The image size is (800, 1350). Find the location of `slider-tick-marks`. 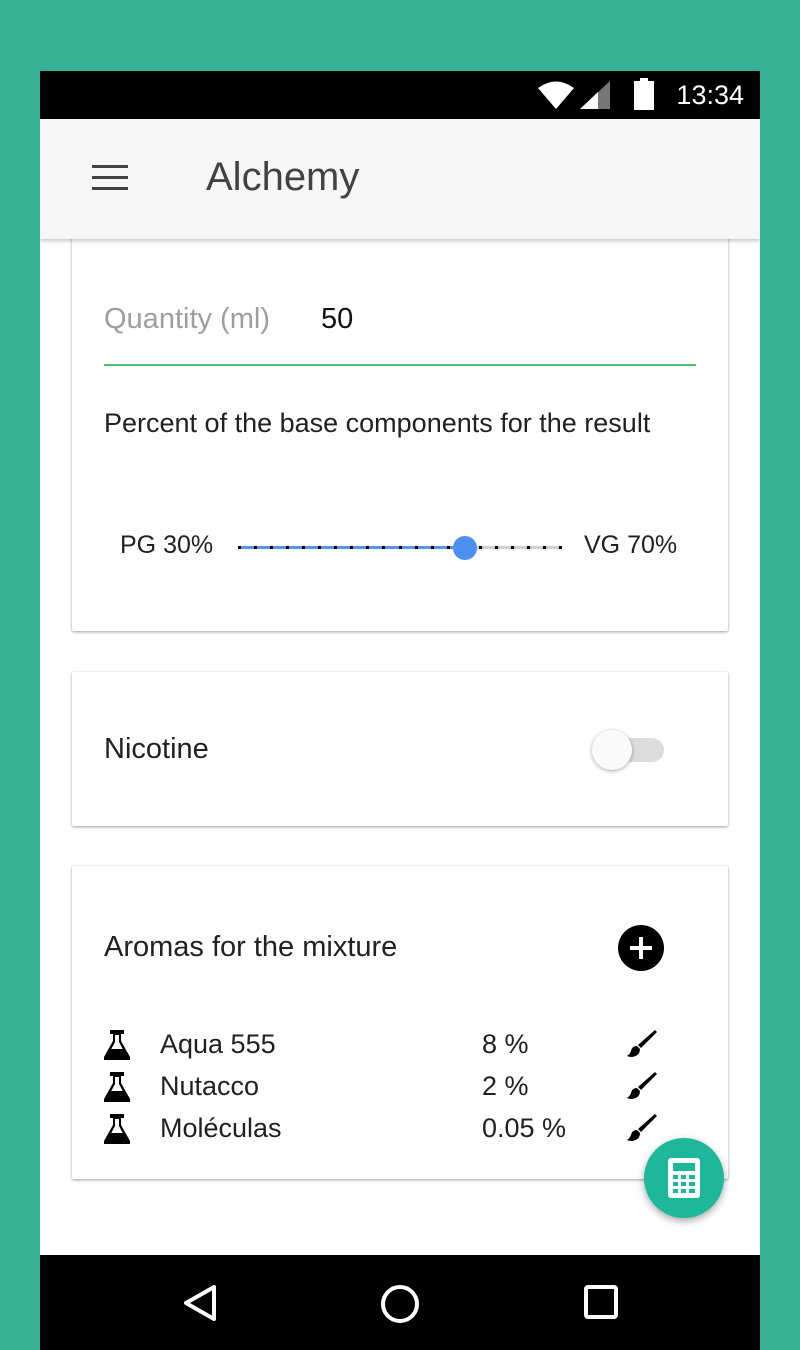

slider-tick-marks is located at coordinates (400, 547).